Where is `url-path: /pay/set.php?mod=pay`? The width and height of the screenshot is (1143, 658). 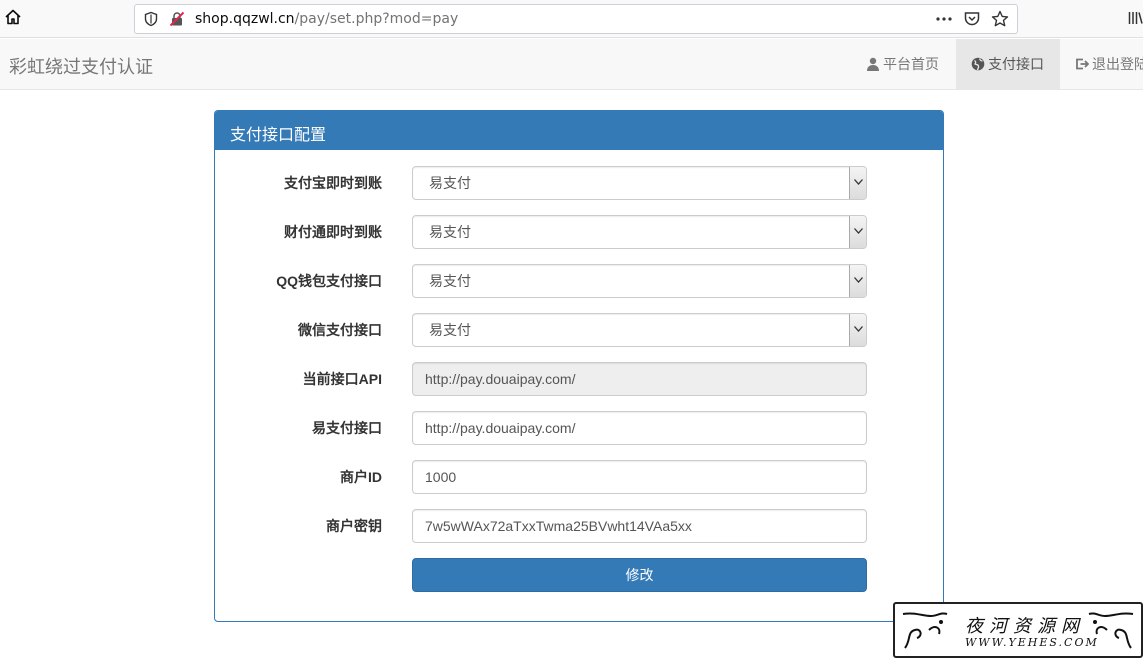 url-path: /pay/set.php?mod=pay is located at coordinates (376, 19).